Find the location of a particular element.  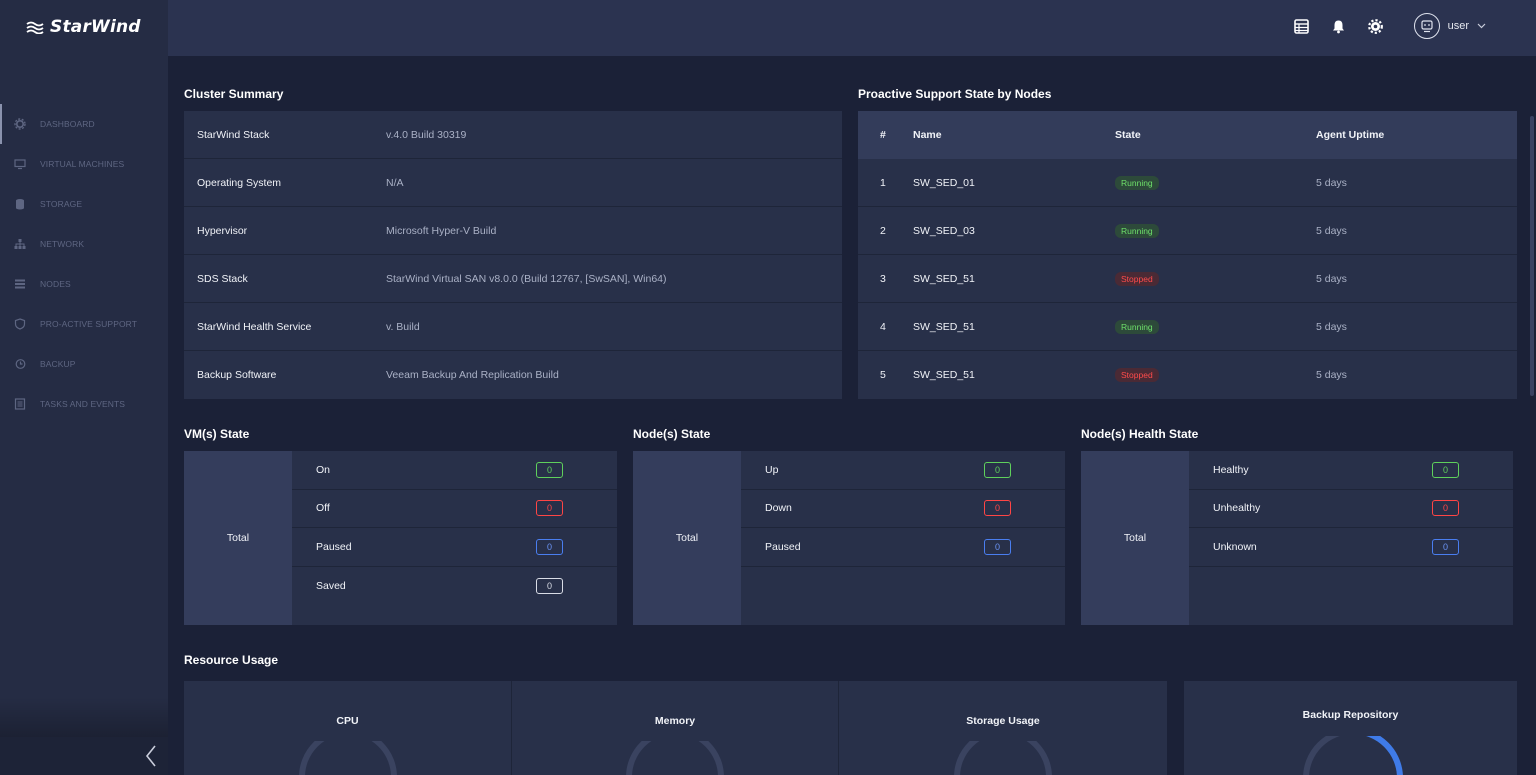

memory-gauge is located at coordinates (675, 758).